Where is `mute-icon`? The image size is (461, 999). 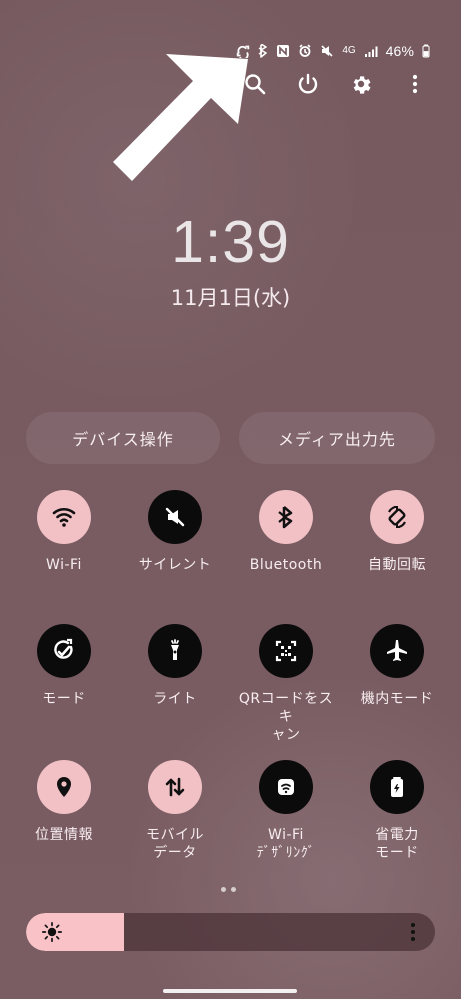
mute-icon is located at coordinates (327, 51).